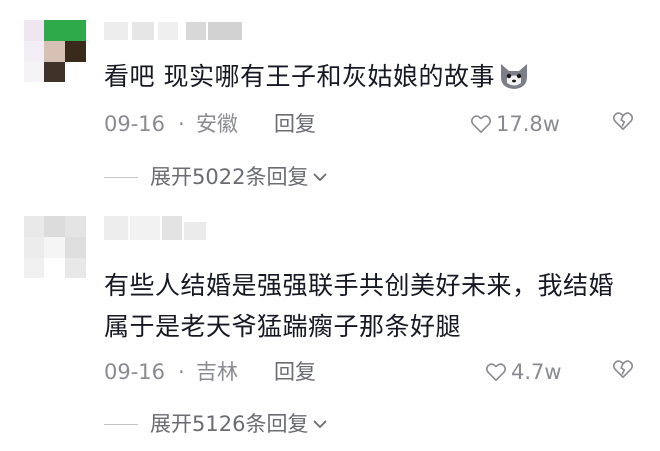 The image size is (660, 451). I want to click on wolf-face-emoji-icon, so click(514, 82).